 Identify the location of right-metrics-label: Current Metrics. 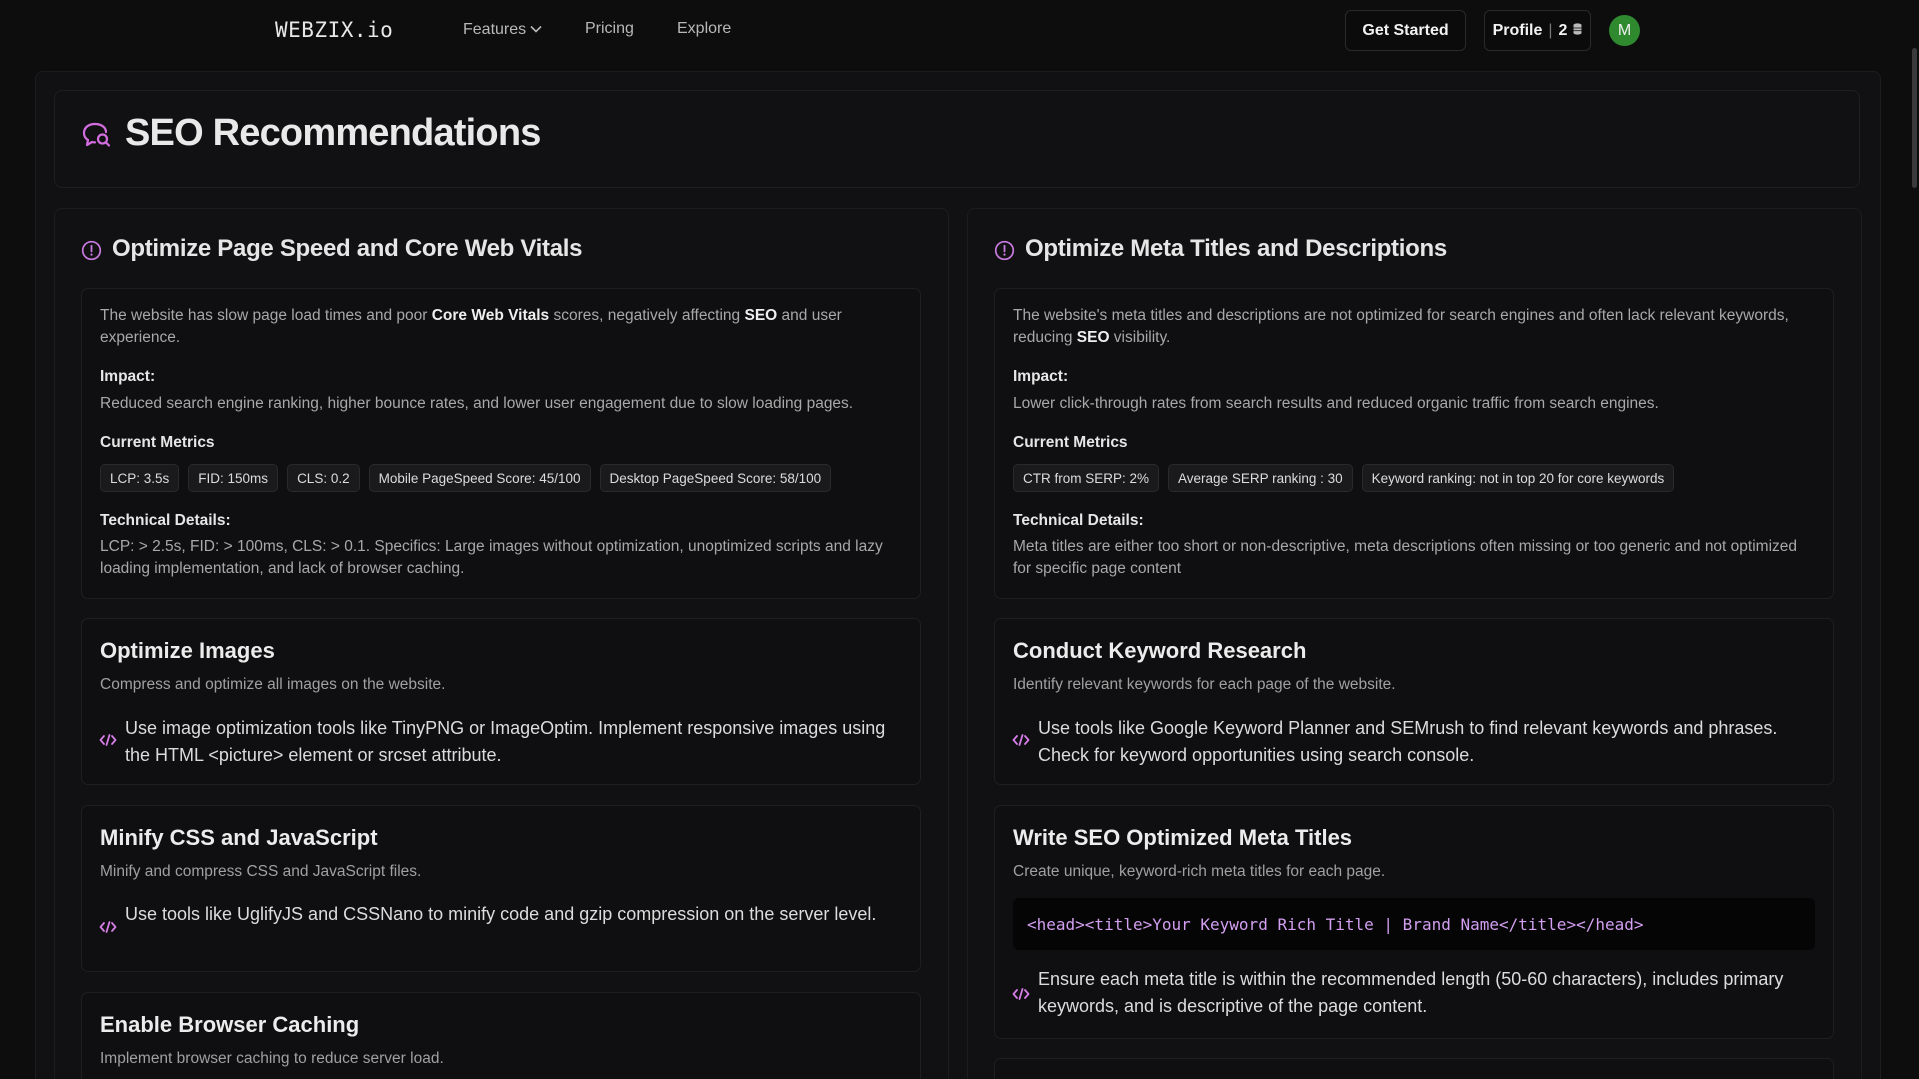
(1070, 442).